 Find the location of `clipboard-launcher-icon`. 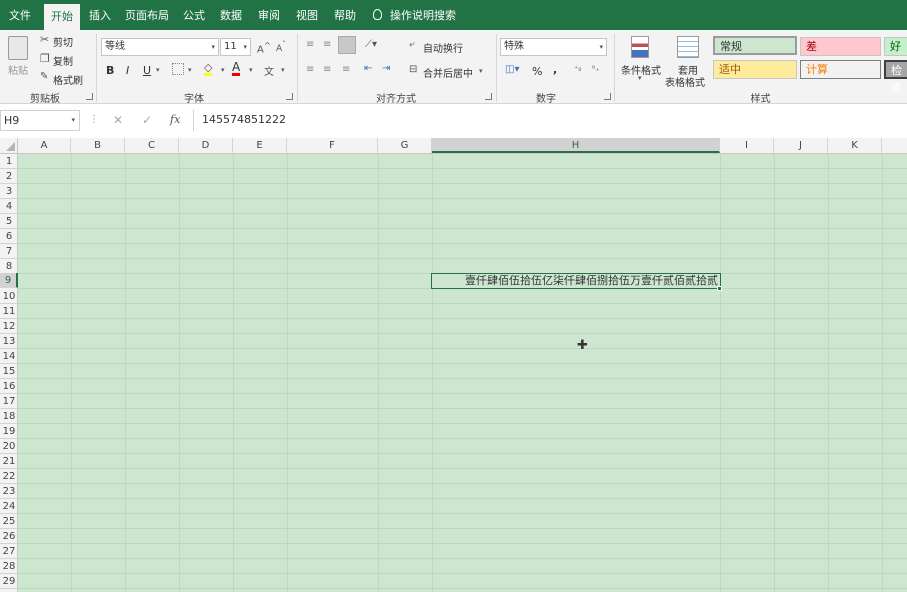

clipboard-launcher-icon is located at coordinates (89, 96).